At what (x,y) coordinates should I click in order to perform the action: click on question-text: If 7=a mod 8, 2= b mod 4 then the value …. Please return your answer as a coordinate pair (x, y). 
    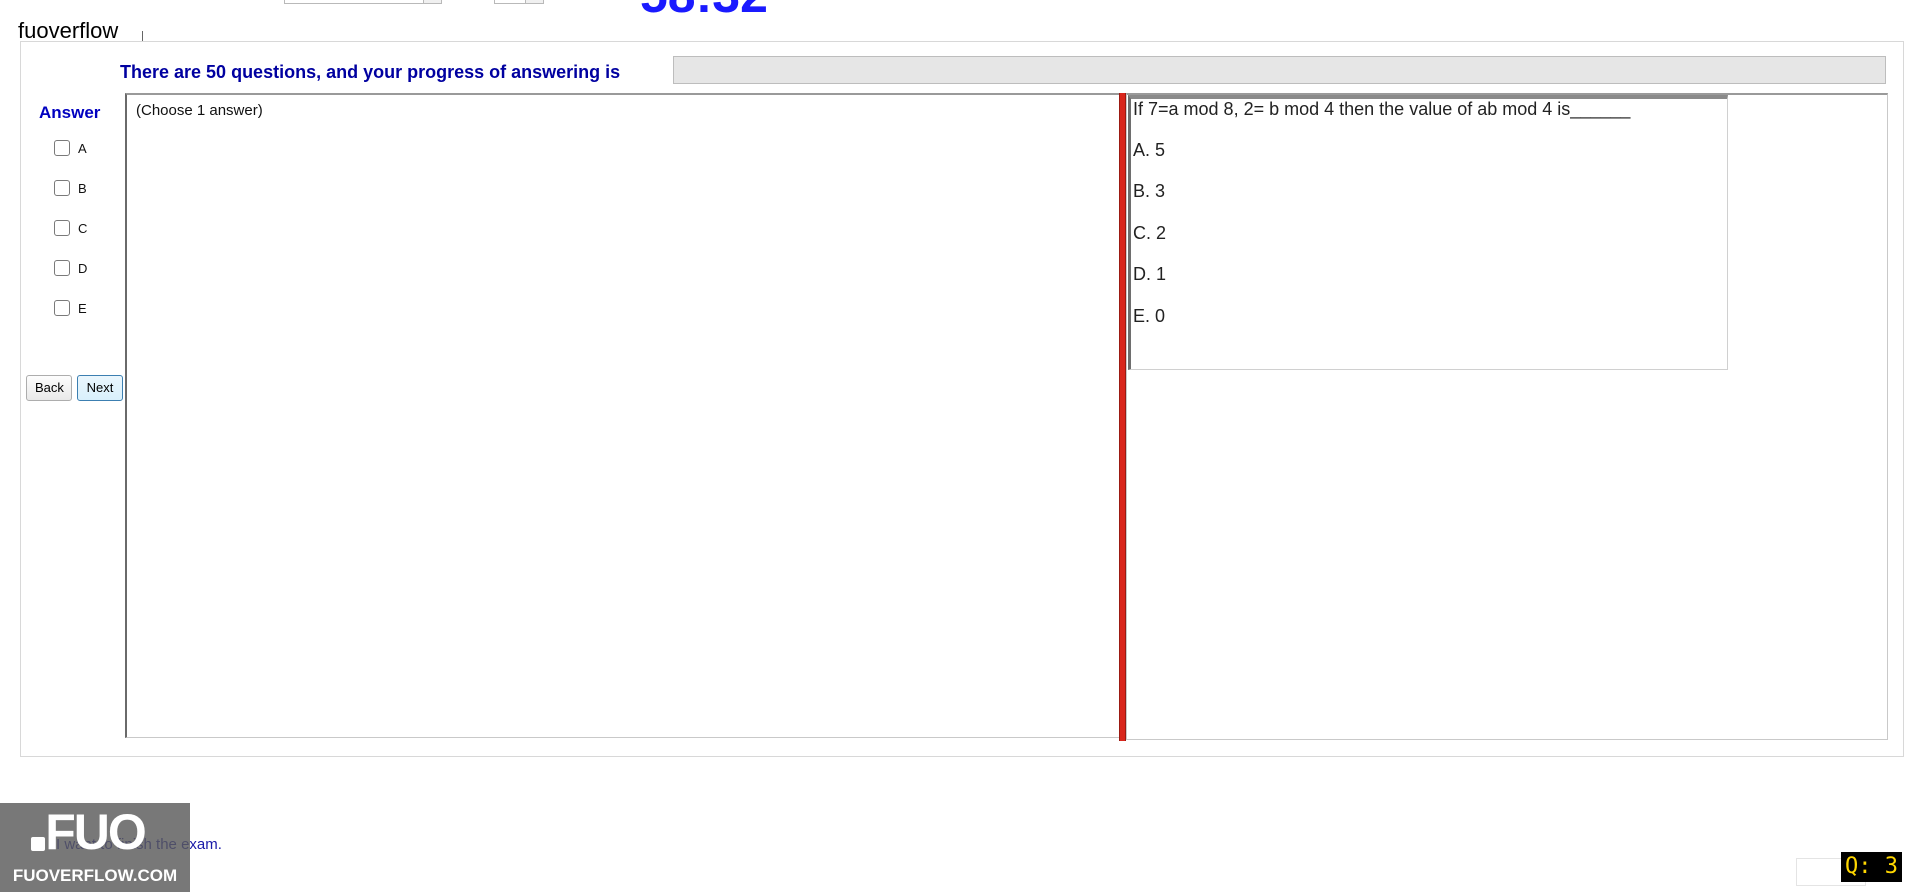
    Looking at the image, I should click on (1382, 109).